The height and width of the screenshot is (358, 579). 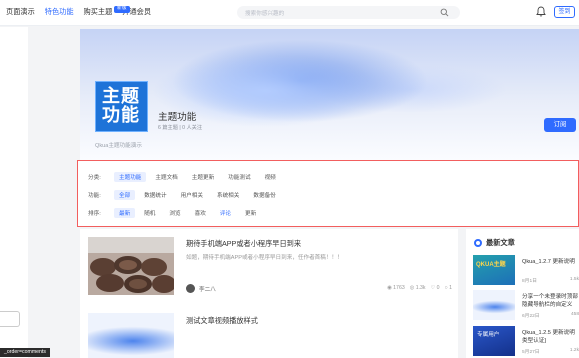 I want to click on topic-meta: 6 篇主题 | 0 人关注, so click(x=180, y=128).